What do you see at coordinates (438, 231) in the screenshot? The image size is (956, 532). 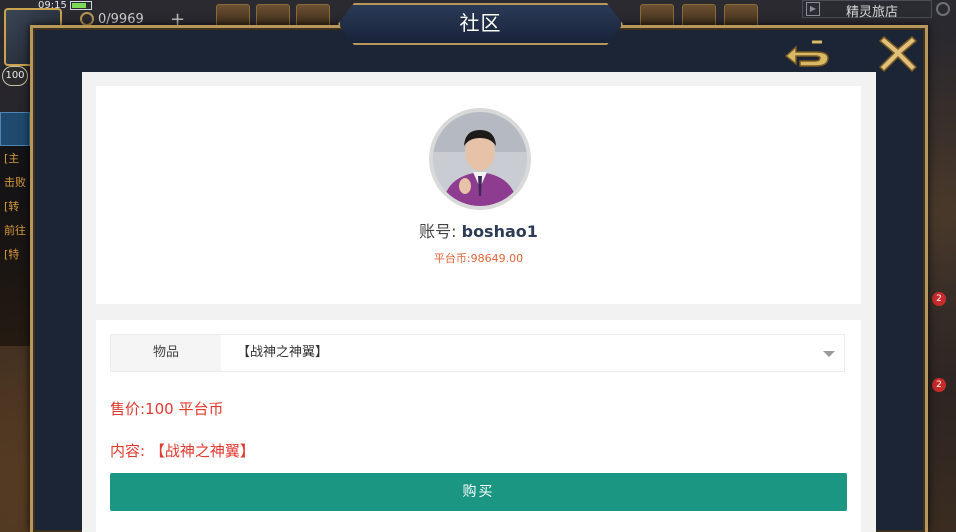 I see `account-label: 账号:` at bounding box center [438, 231].